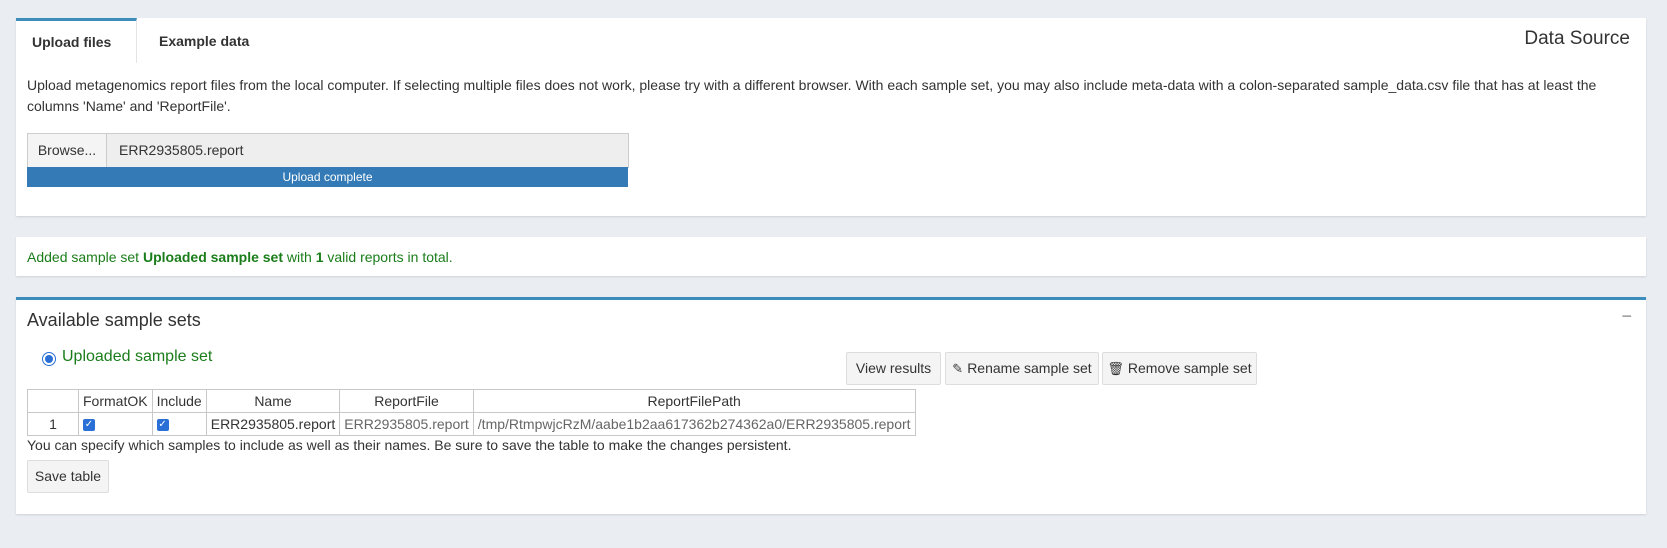 Image resolution: width=1667 pixels, height=548 pixels. I want to click on row-index: 1, so click(53, 424).